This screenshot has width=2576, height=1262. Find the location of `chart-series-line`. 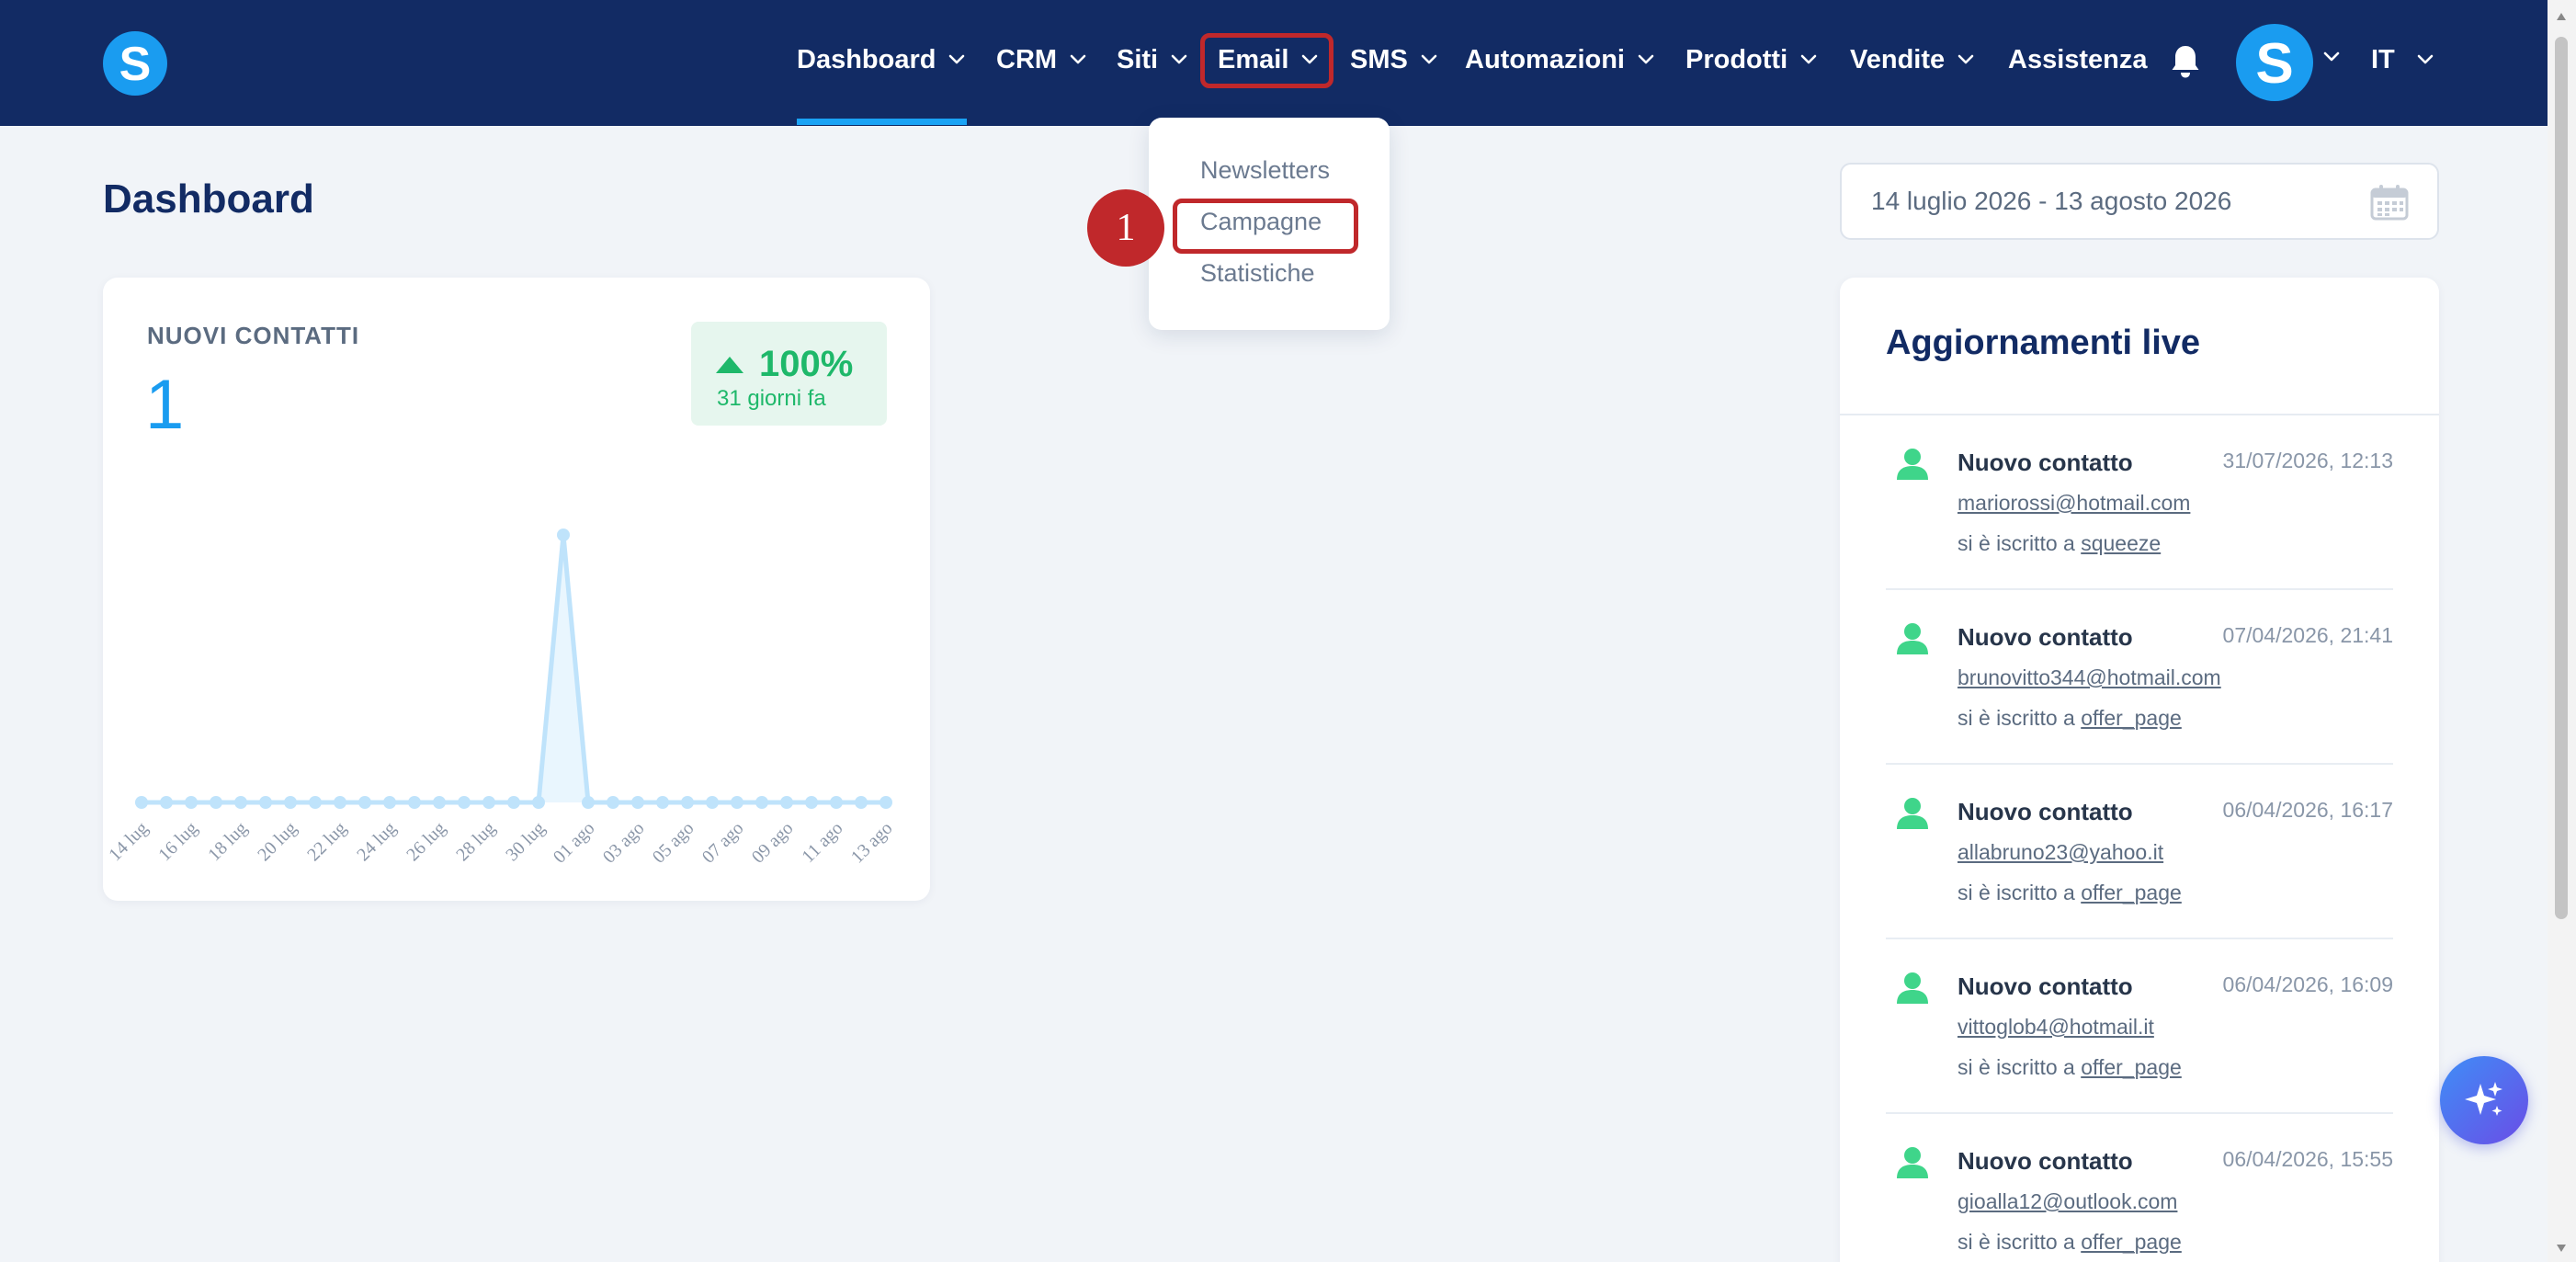

chart-series-line is located at coordinates (514, 668).